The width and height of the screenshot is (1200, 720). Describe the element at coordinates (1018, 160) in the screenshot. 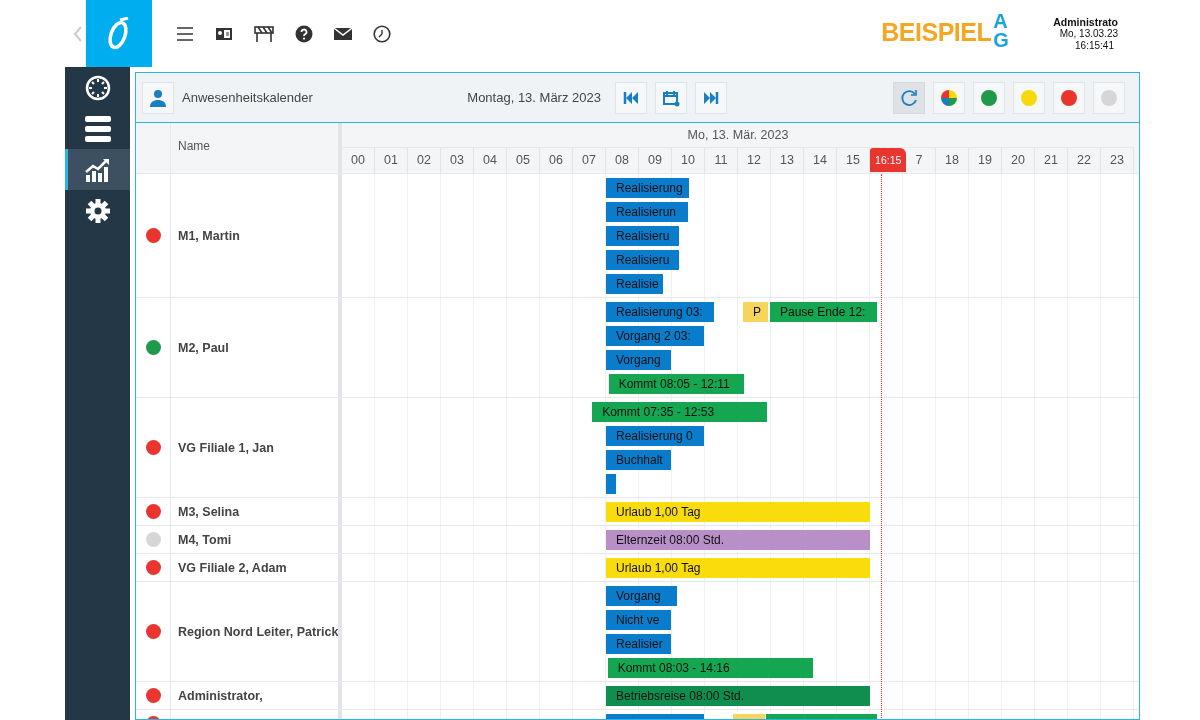

I see `hour-label: 20` at that location.